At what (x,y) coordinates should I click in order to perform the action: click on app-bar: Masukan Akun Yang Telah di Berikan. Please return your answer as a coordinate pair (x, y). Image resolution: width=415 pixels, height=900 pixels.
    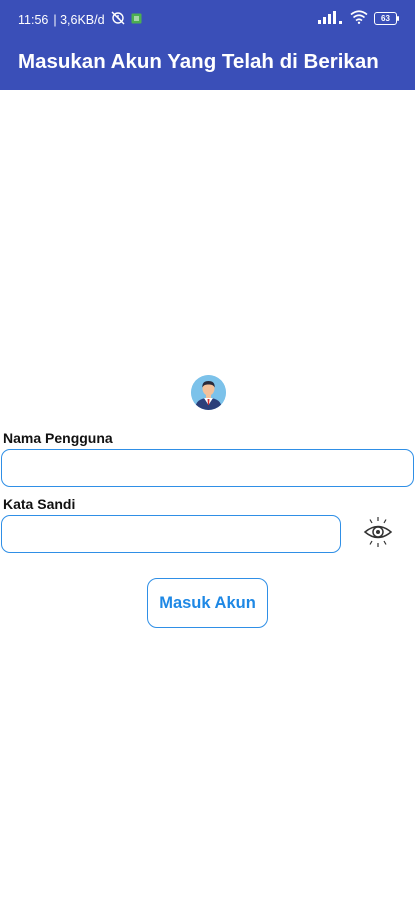
    Looking at the image, I should click on (207, 63).